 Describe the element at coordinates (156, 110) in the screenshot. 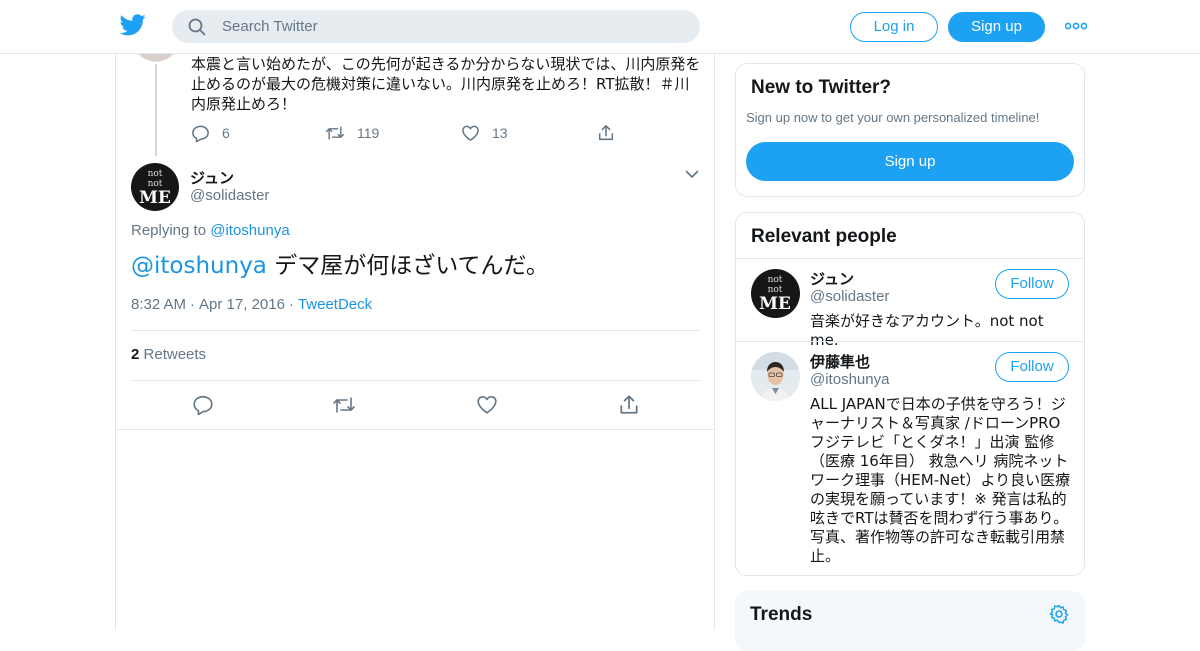

I see `thread-line` at that location.